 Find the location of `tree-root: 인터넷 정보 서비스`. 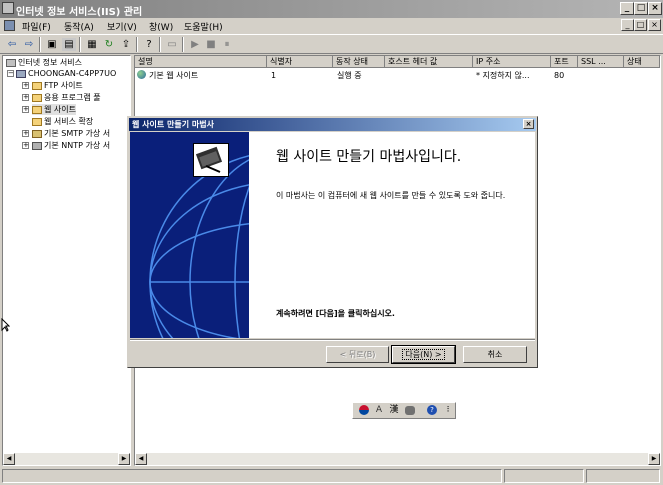

tree-root: 인터넷 정보 서비스 is located at coordinates (44, 62).